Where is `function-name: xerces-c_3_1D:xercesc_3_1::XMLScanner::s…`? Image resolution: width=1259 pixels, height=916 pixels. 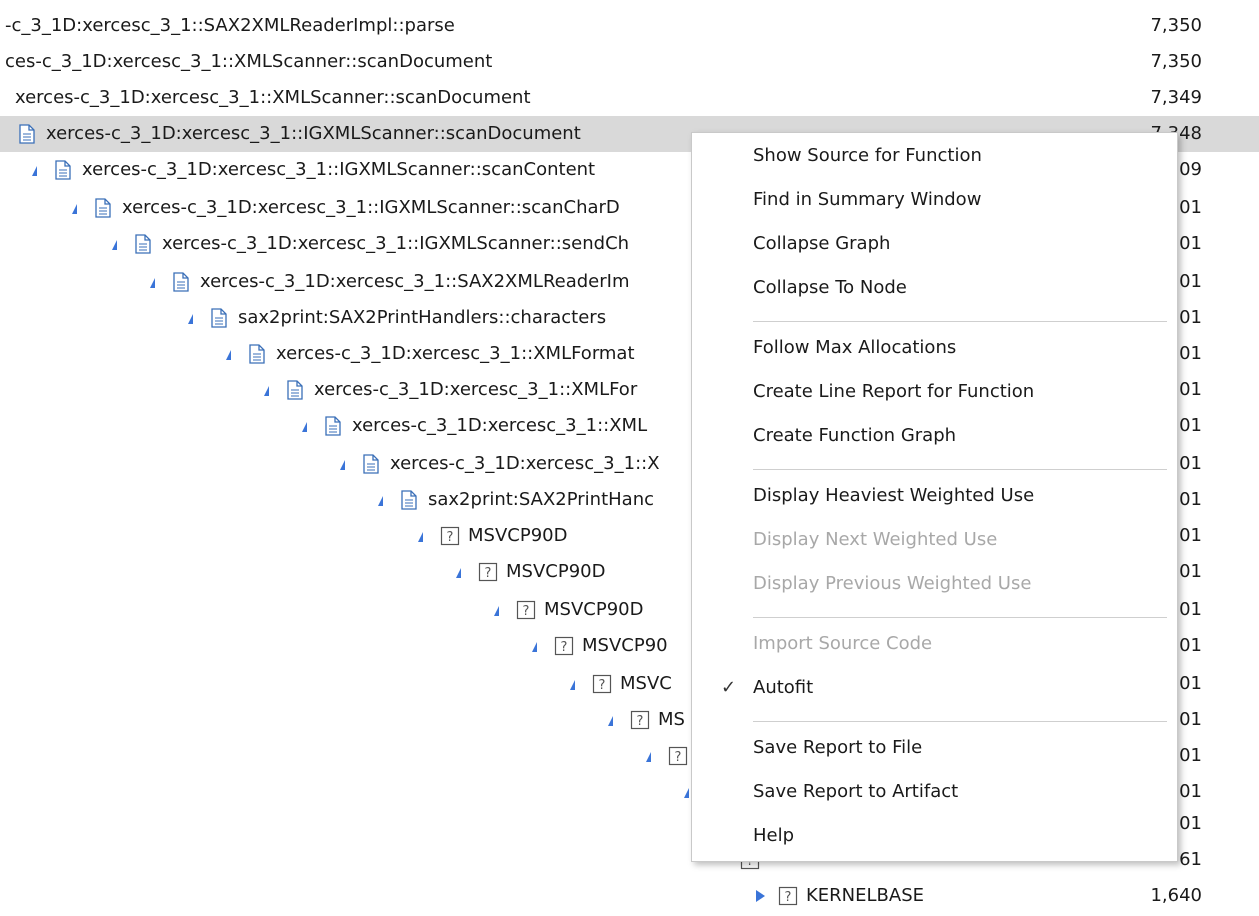
function-name: xerces-c_3_1D:xercesc_3_1::XMLScanner::s… is located at coordinates (273, 97).